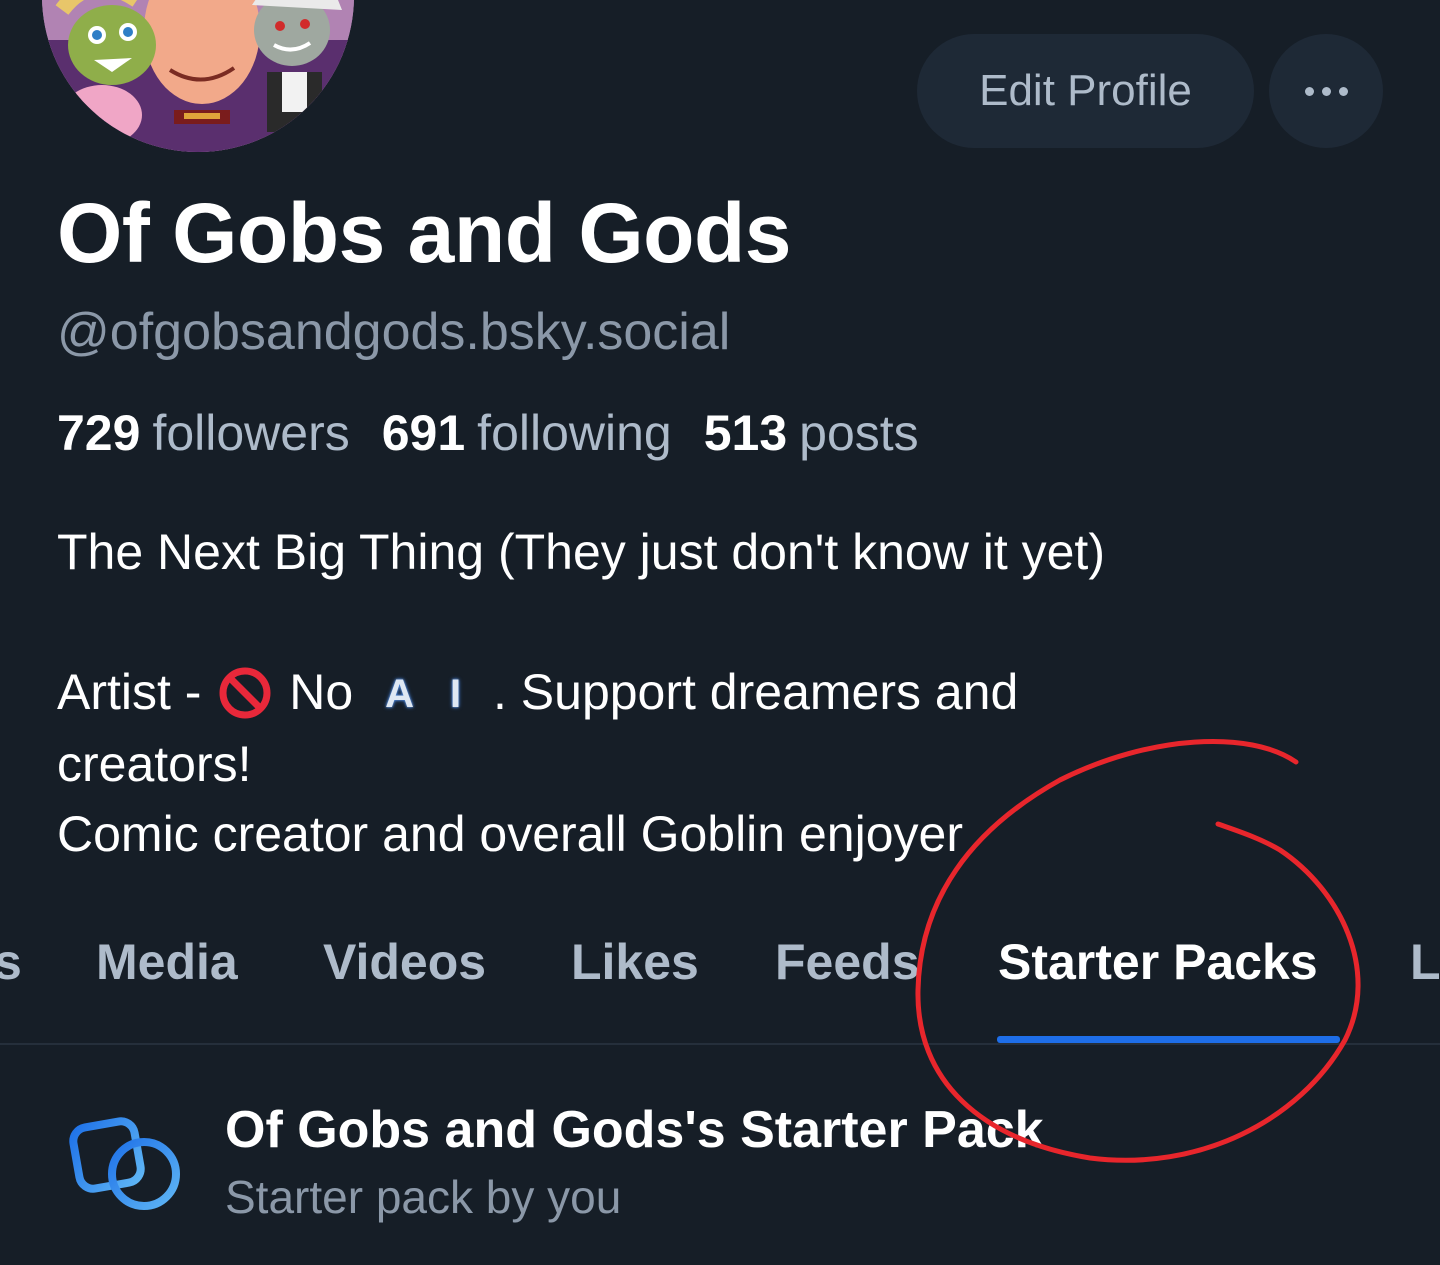 This screenshot has height=1265, width=1440. Describe the element at coordinates (11, 962) in the screenshot. I see `tab-posts-partial: s` at that location.